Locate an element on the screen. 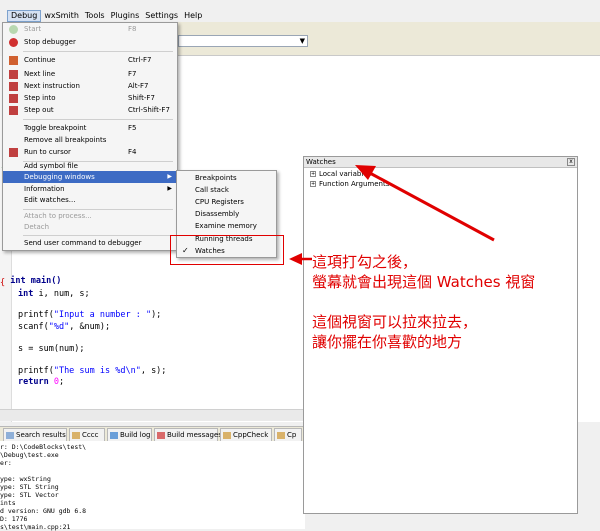 The height and width of the screenshot is (531, 600). arrow-to-watches is located at coordinates (431, 206).